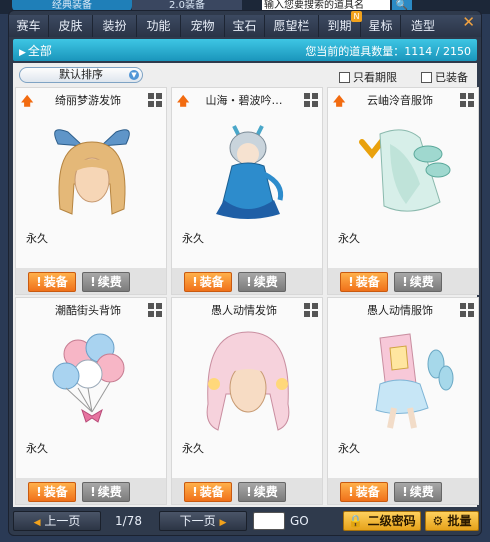 The image size is (490, 542). I want to click on menu-item-pets: 宠物, so click(203, 26).